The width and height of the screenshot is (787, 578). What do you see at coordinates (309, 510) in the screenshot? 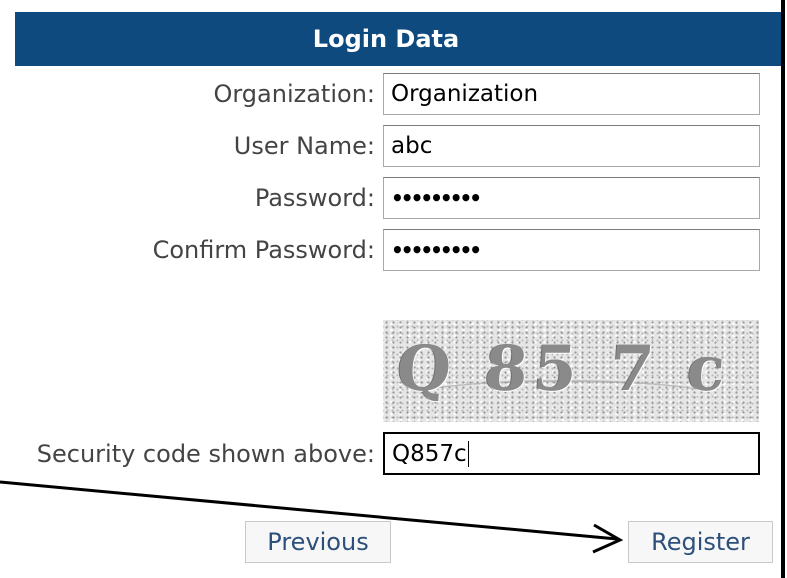
I see `arrow-line` at bounding box center [309, 510].